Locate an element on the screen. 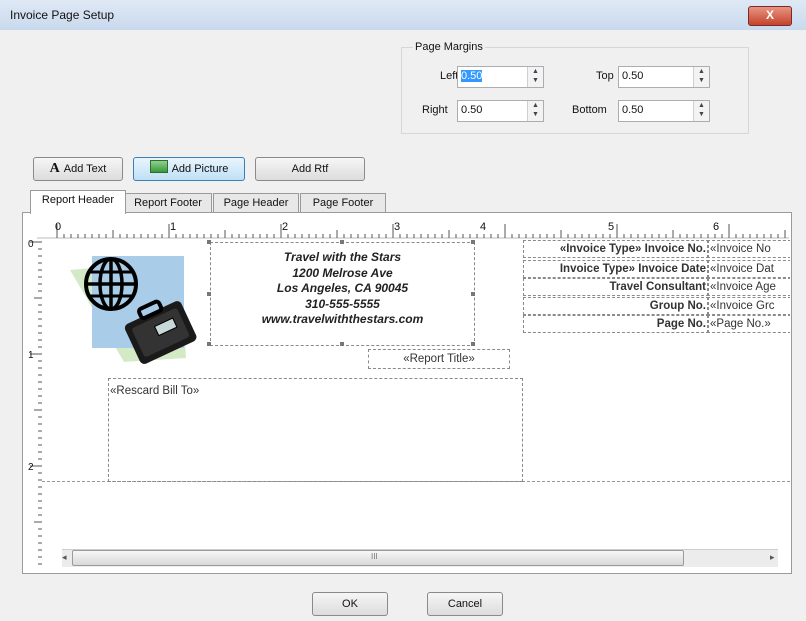 This screenshot has width=806, height=621. bottom-margin-stepper-icon: ▲ ▼ is located at coordinates (701, 111).